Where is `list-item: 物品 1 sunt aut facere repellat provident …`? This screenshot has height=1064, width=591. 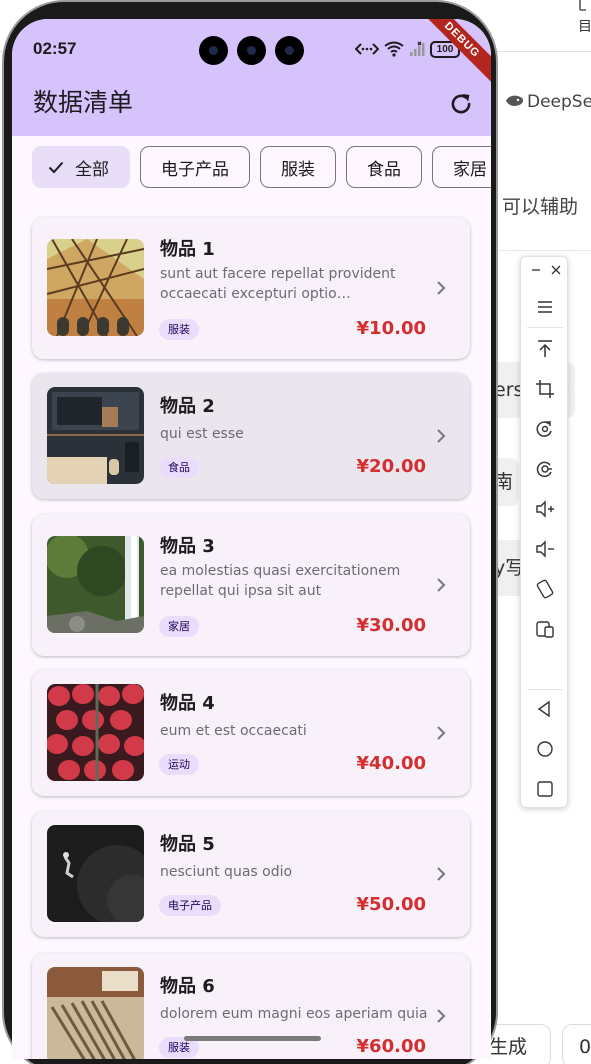
list-item: 物品 1 sunt aut facere repellat provident … is located at coordinates (251, 288).